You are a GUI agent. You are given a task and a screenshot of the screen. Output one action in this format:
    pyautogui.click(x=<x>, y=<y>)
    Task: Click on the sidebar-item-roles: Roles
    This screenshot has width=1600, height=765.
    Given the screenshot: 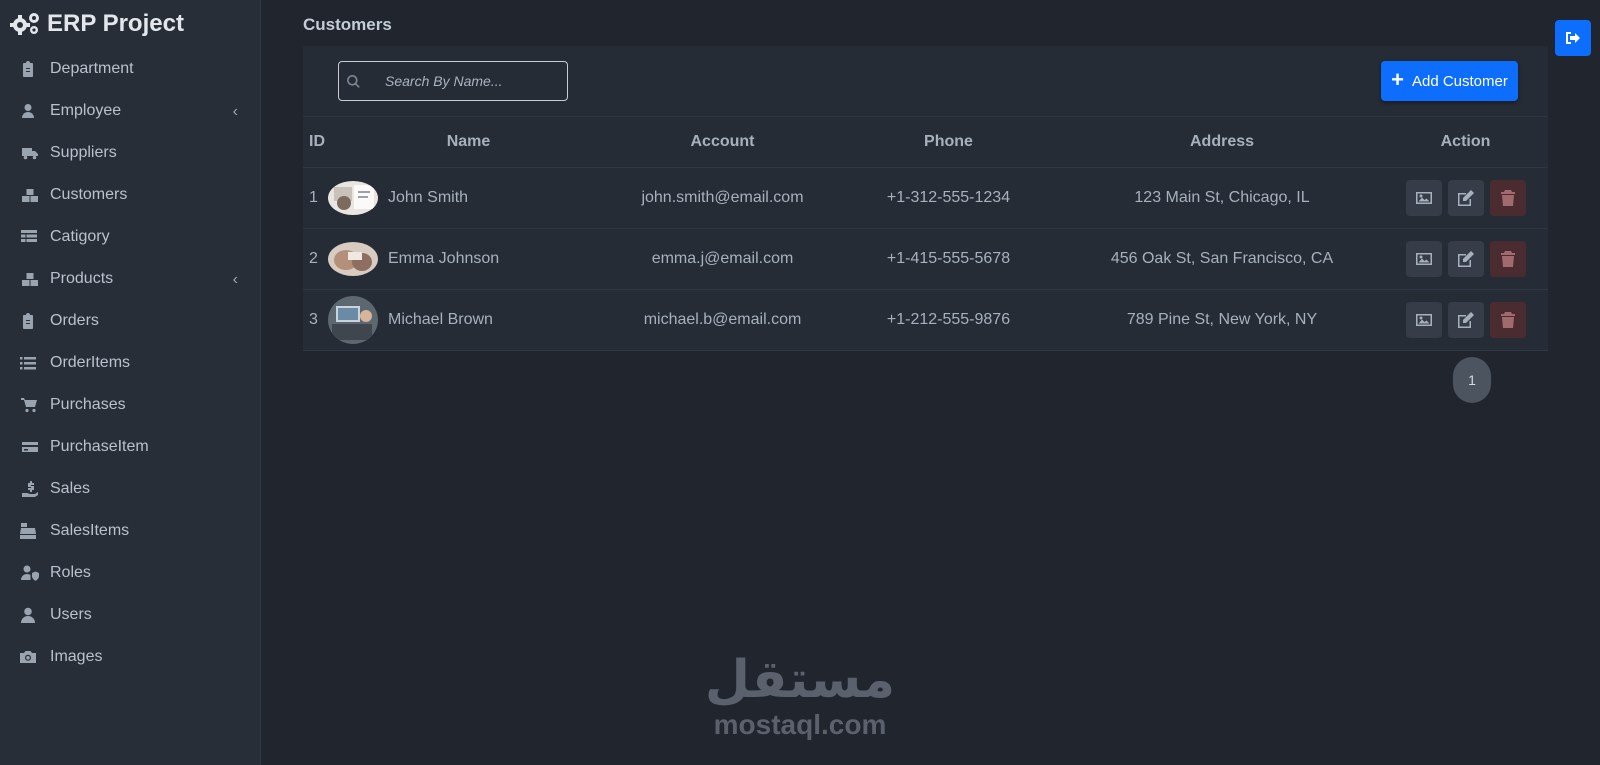 What is the action you would take?
    pyautogui.click(x=130, y=573)
    